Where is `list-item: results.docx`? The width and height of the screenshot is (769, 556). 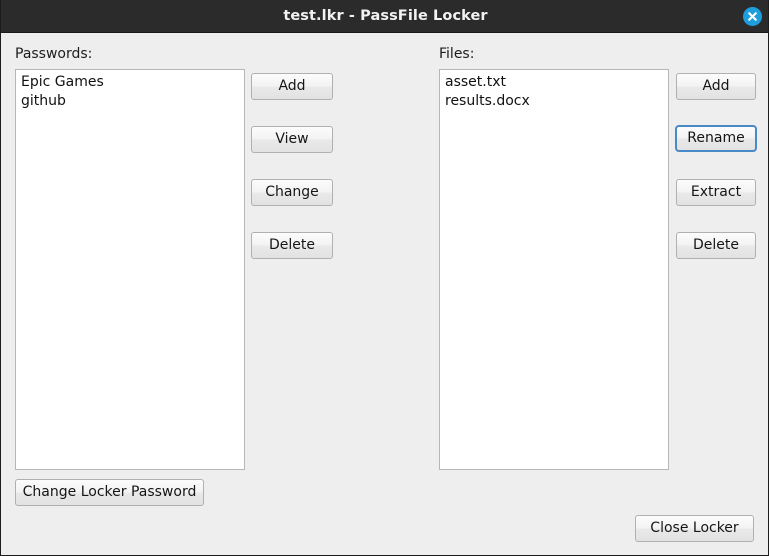
list-item: results.docx is located at coordinates (554, 101).